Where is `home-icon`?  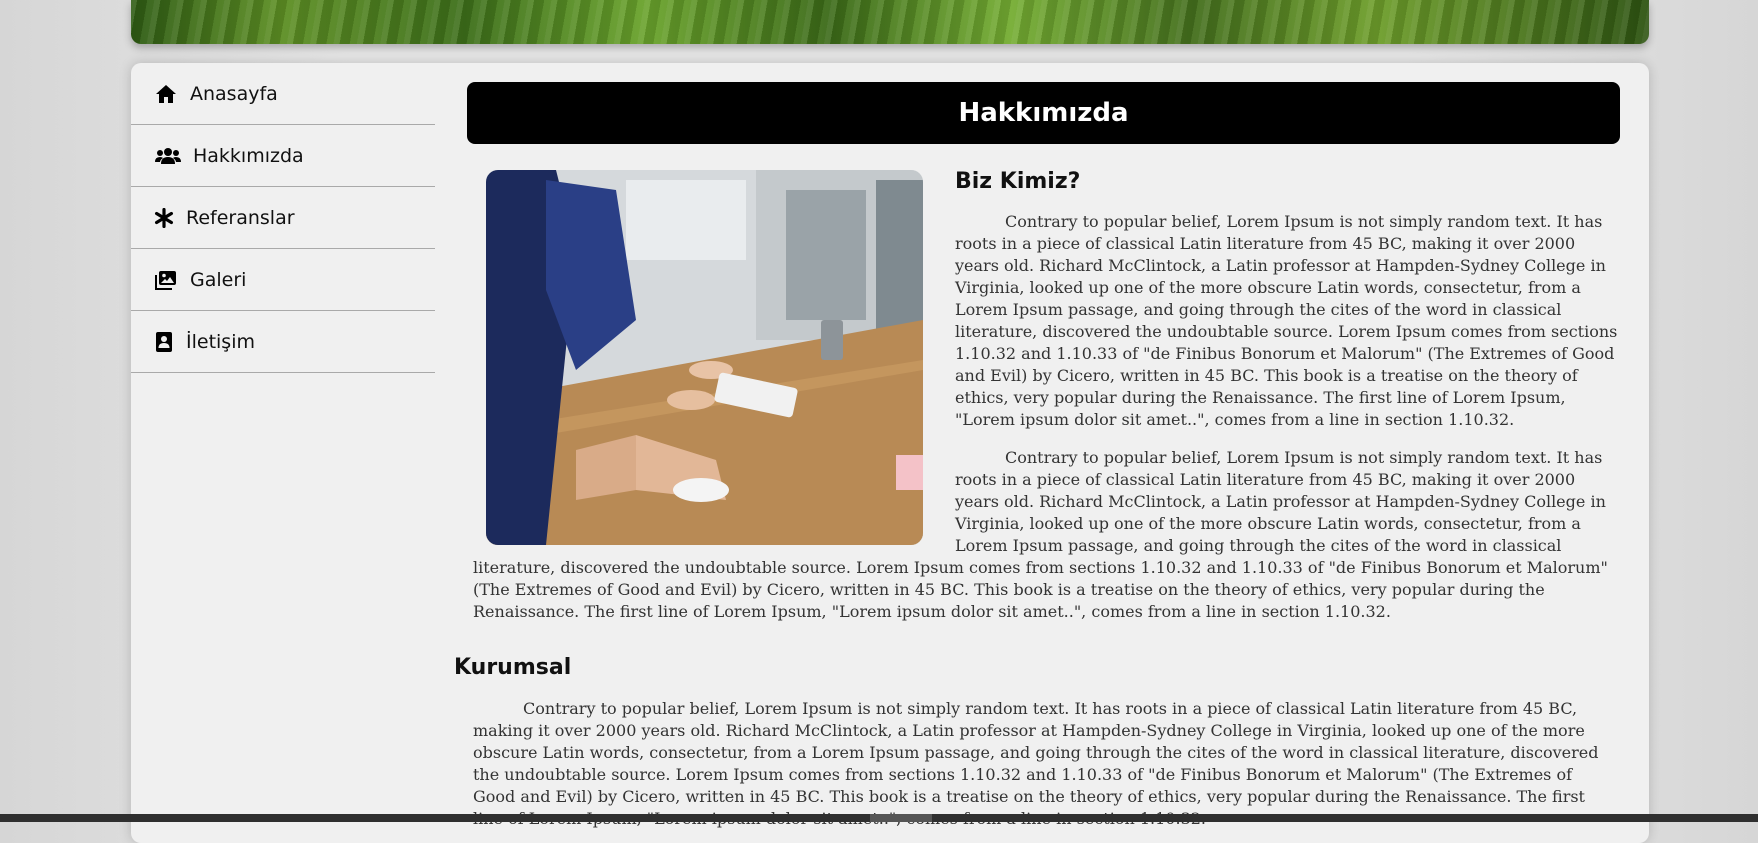
home-icon is located at coordinates (166, 94).